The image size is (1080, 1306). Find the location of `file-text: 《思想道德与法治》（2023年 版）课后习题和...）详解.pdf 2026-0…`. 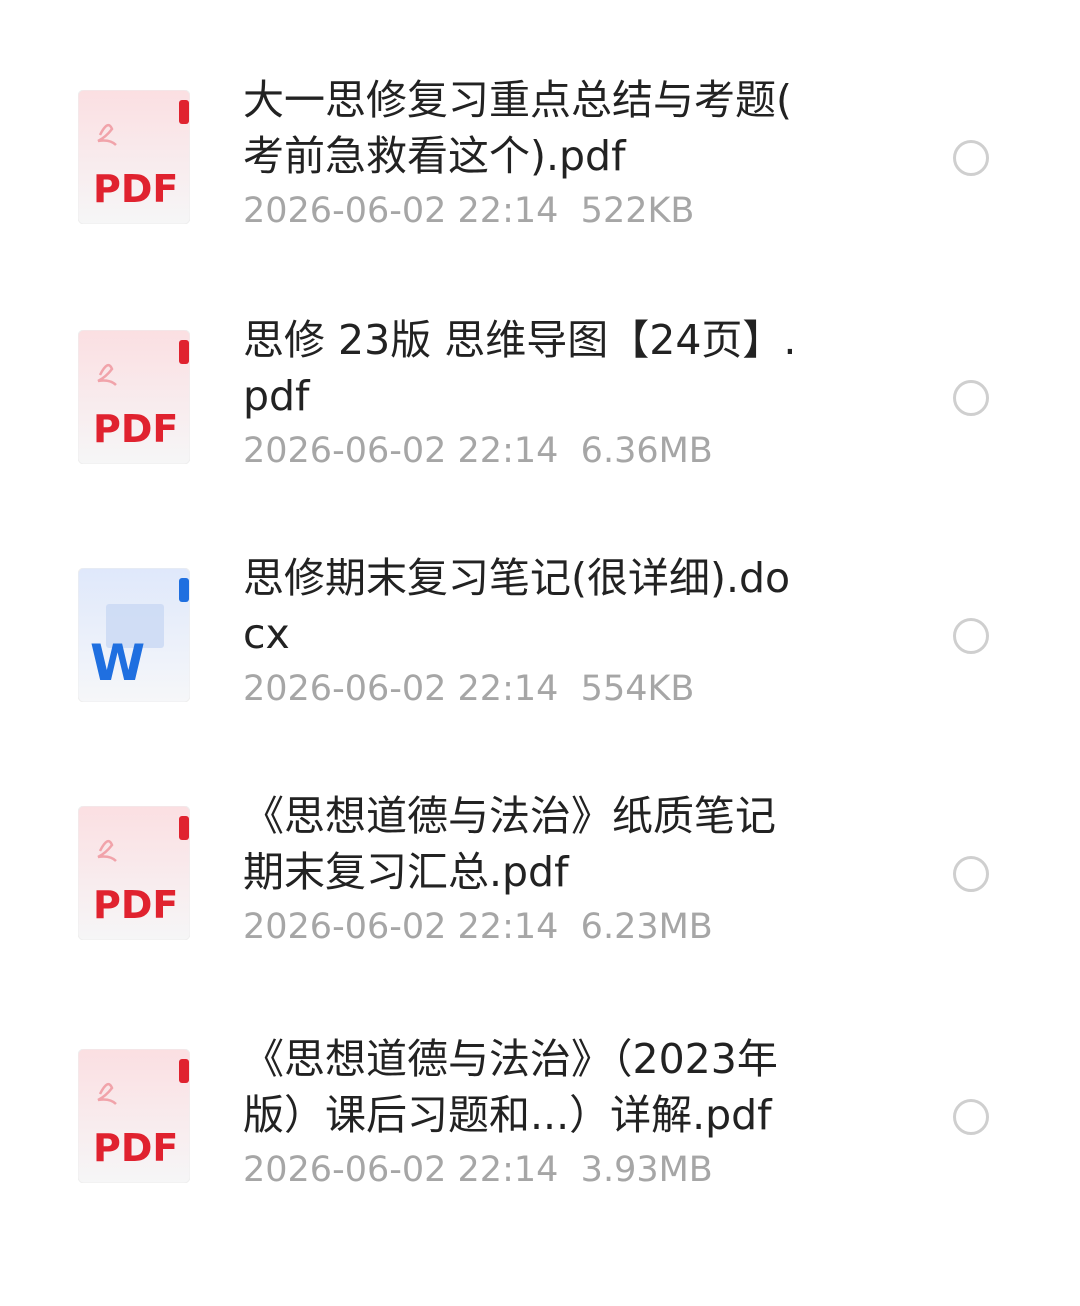

file-text: 《思想道德与法治》（2023年 版）课后习题和...）详解.pdf 2026-0… is located at coordinates (543, 1113).